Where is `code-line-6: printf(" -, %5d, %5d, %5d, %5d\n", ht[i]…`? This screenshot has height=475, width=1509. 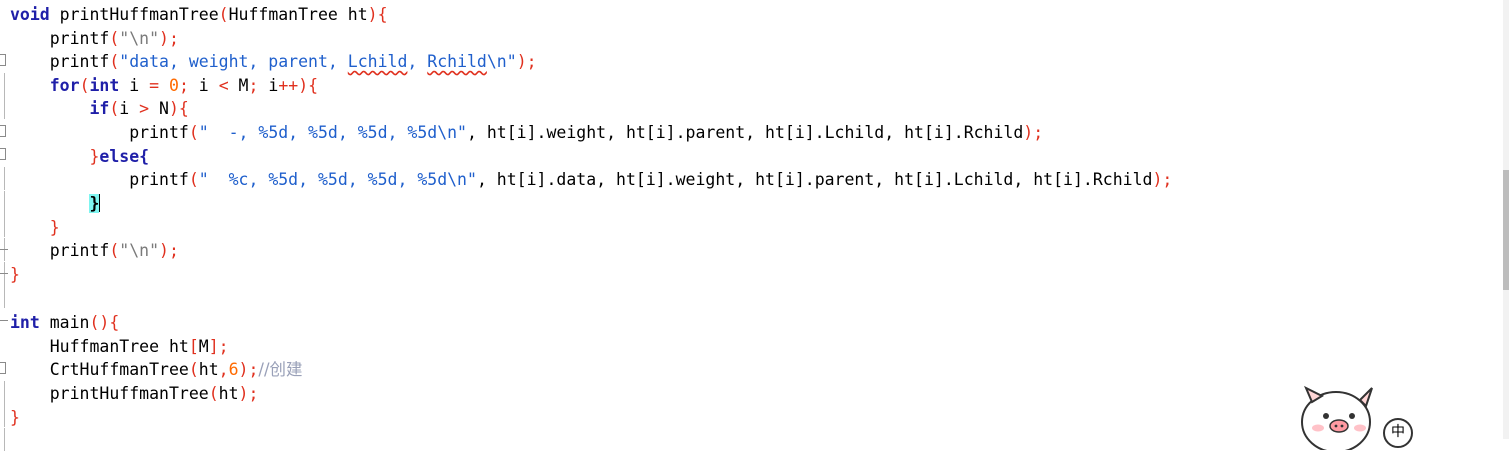 code-line-6: printf(" -, %5d, %5d, %5d, %5d\n", ht[i]… is located at coordinates (754, 155).